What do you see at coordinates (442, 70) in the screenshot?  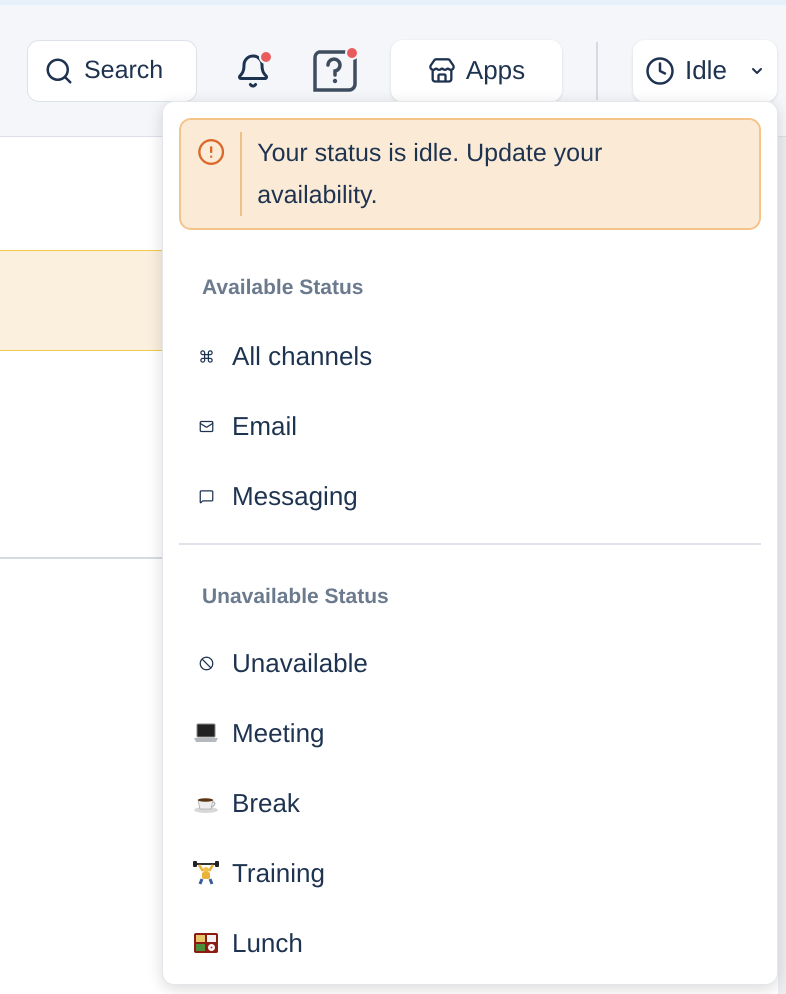 I see `store-icon` at bounding box center [442, 70].